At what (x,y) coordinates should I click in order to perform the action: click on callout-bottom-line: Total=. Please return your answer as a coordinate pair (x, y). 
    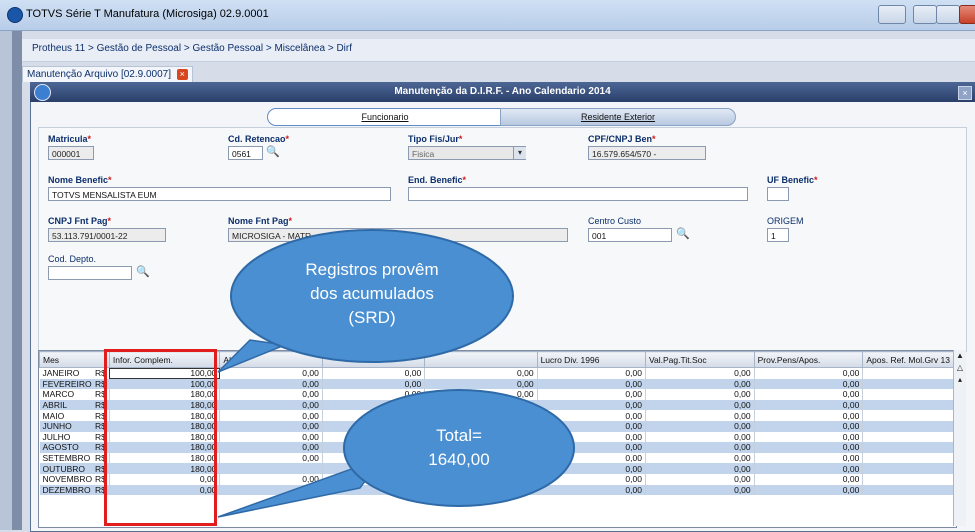
    Looking at the image, I should click on (459, 435).